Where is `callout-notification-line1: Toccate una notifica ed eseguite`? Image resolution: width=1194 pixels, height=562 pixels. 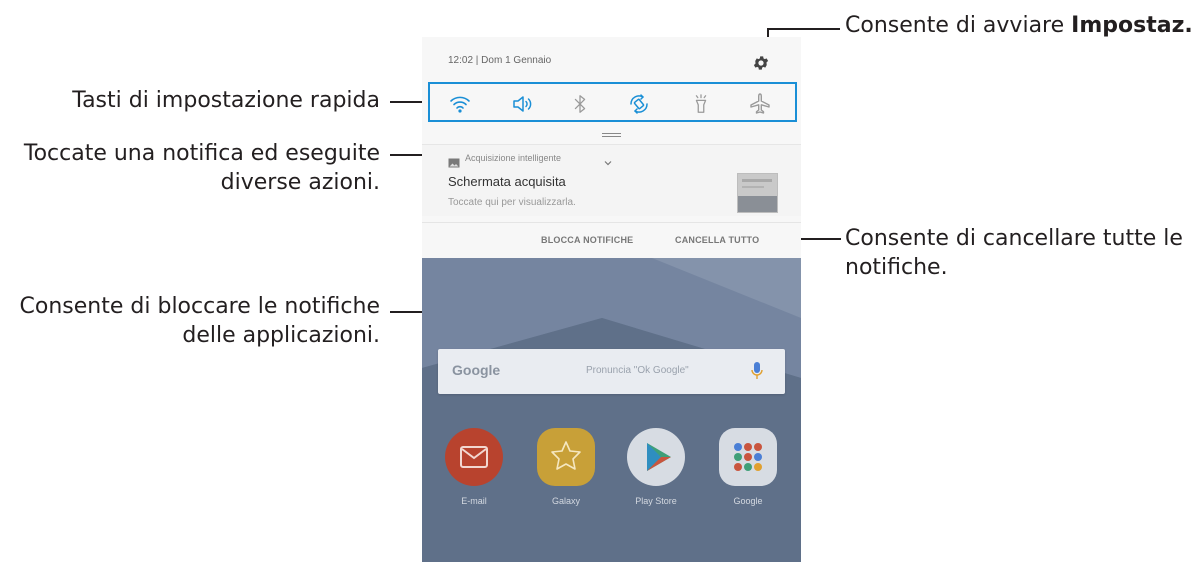
callout-notification-line1: Toccate una notifica ed eseguite is located at coordinates (201, 153).